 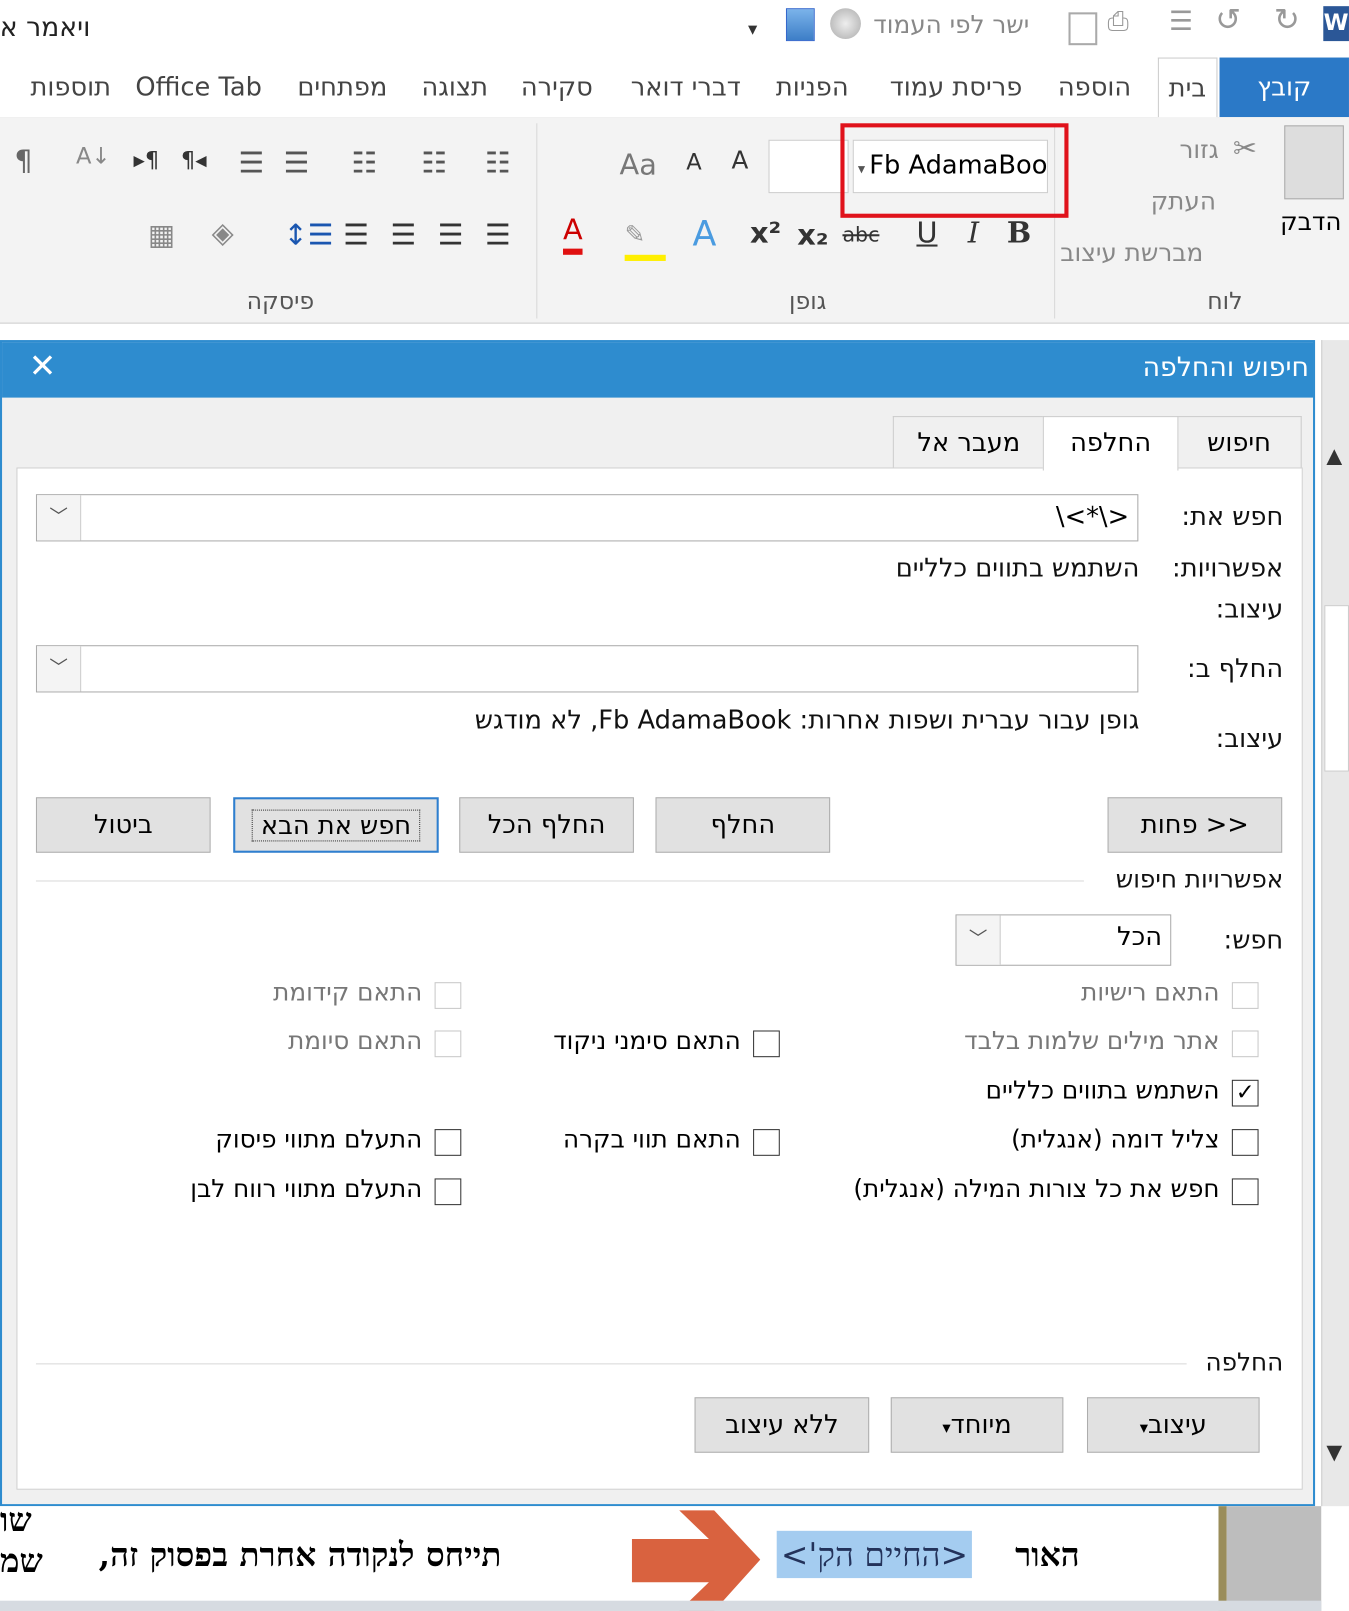 What do you see at coordinates (123, 825) in the screenshot?
I see `cancel-button: ביטול` at bounding box center [123, 825].